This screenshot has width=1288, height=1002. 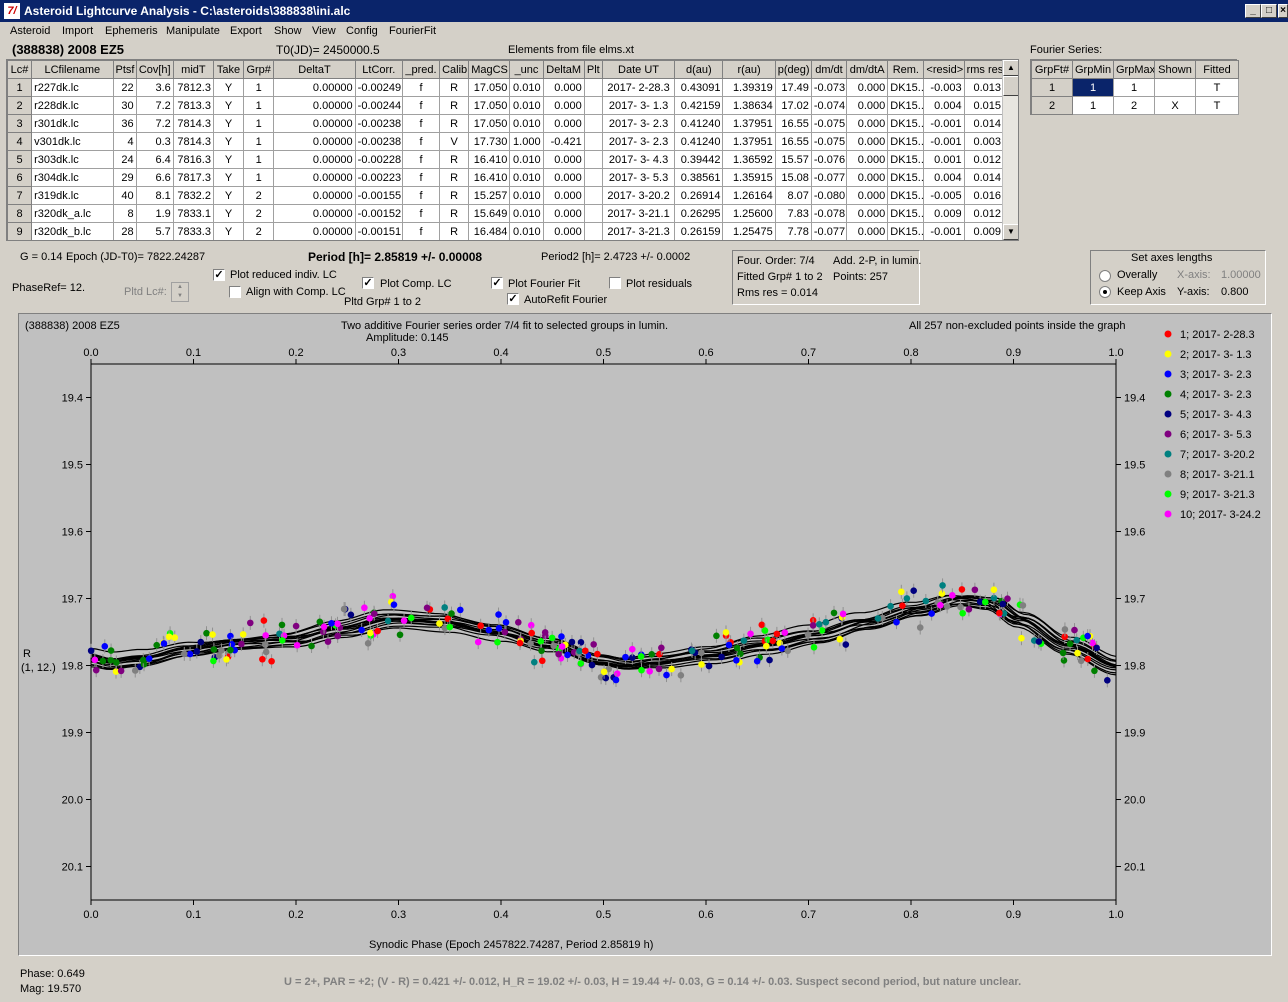 What do you see at coordinates (246, 31) in the screenshot?
I see `menu-export: Export` at bounding box center [246, 31].